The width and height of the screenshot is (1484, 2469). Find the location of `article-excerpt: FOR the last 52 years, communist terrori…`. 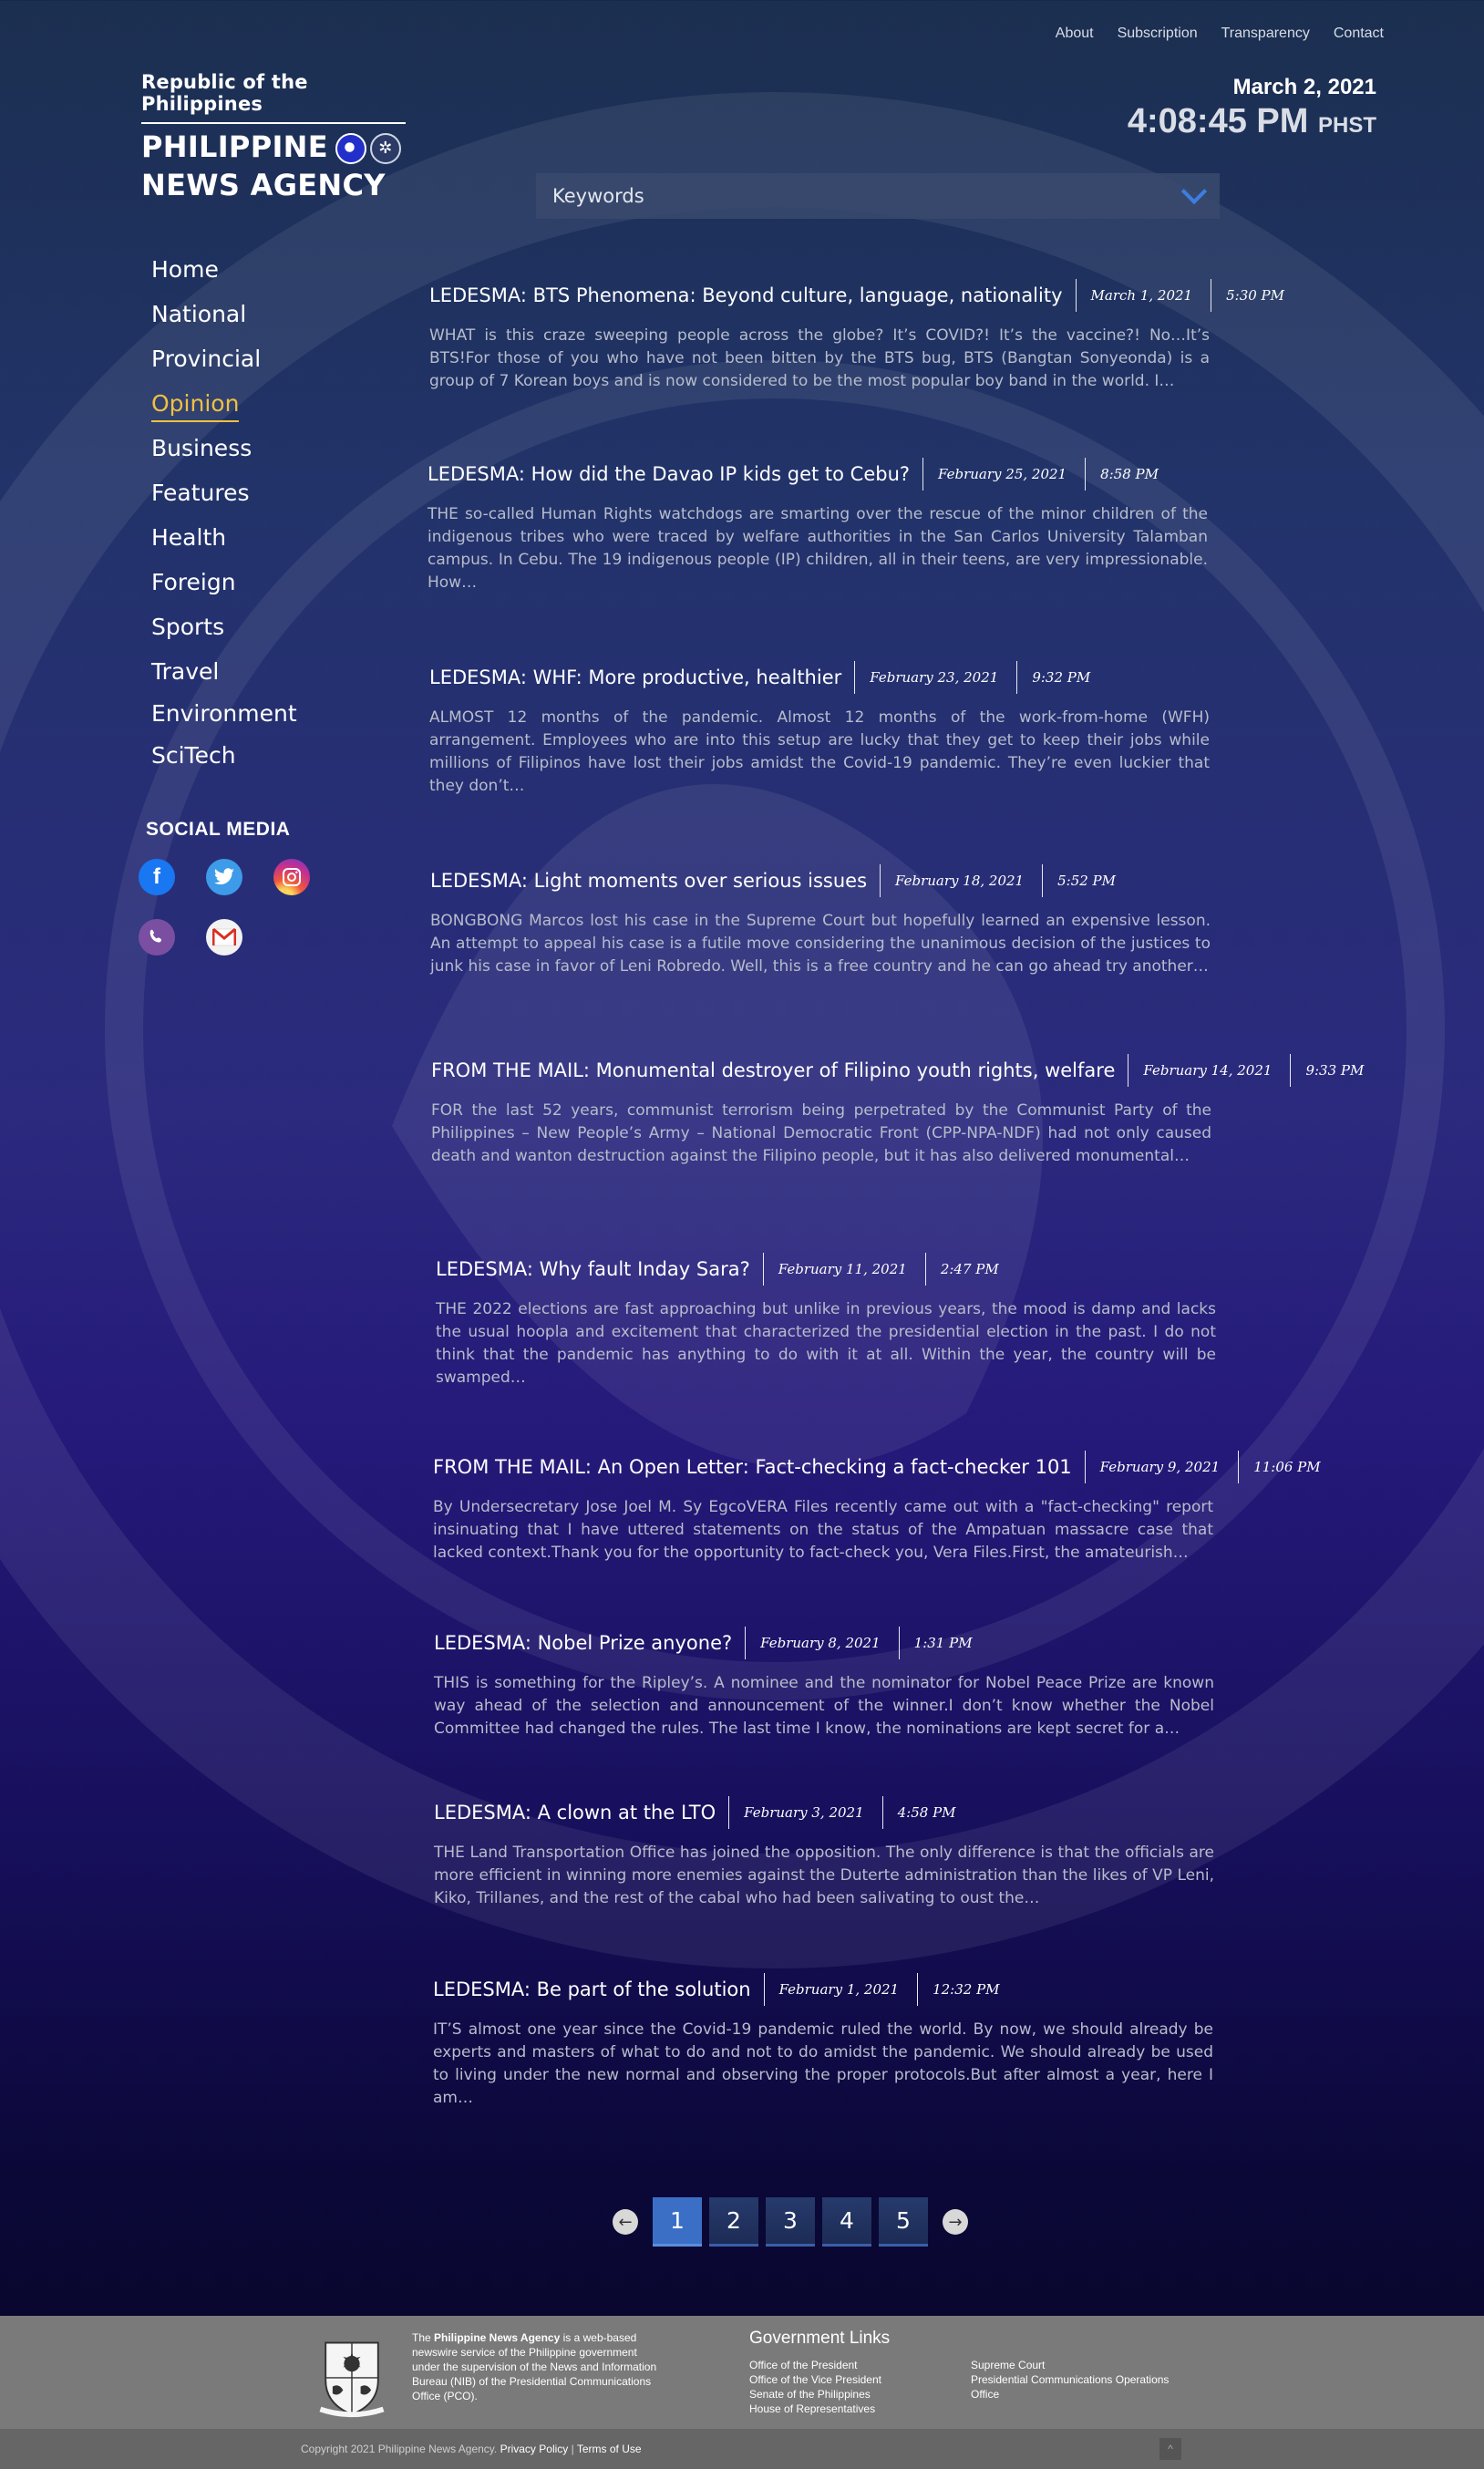

article-excerpt: FOR the last 52 years, communist terrori… is located at coordinates (821, 1133).